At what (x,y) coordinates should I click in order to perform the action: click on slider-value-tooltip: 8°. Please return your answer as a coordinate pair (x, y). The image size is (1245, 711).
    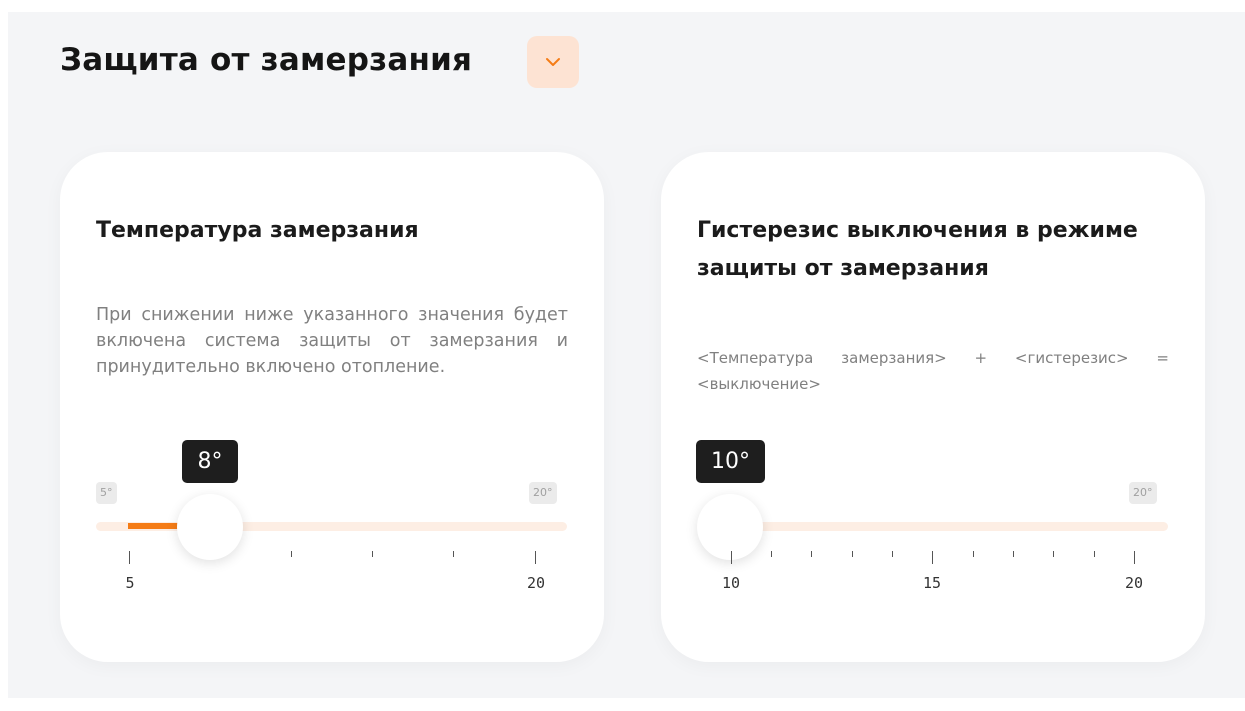
    Looking at the image, I should click on (210, 461).